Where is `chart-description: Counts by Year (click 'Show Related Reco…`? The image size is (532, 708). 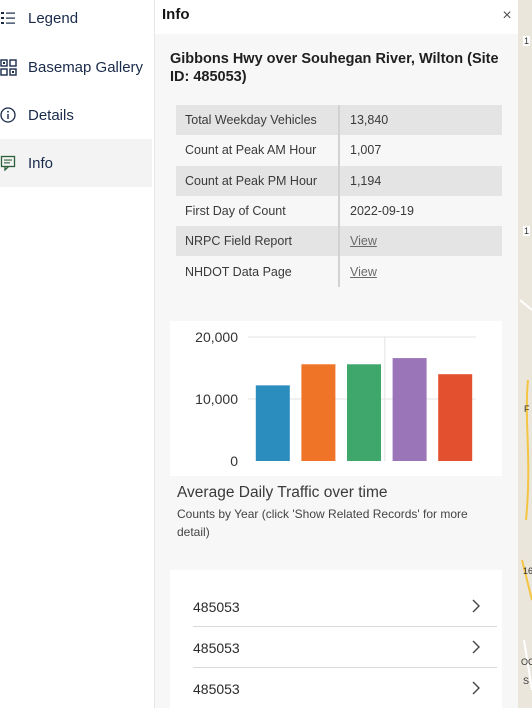
chart-description: Counts by Year (click 'Show Related Reco… is located at coordinates (322, 523).